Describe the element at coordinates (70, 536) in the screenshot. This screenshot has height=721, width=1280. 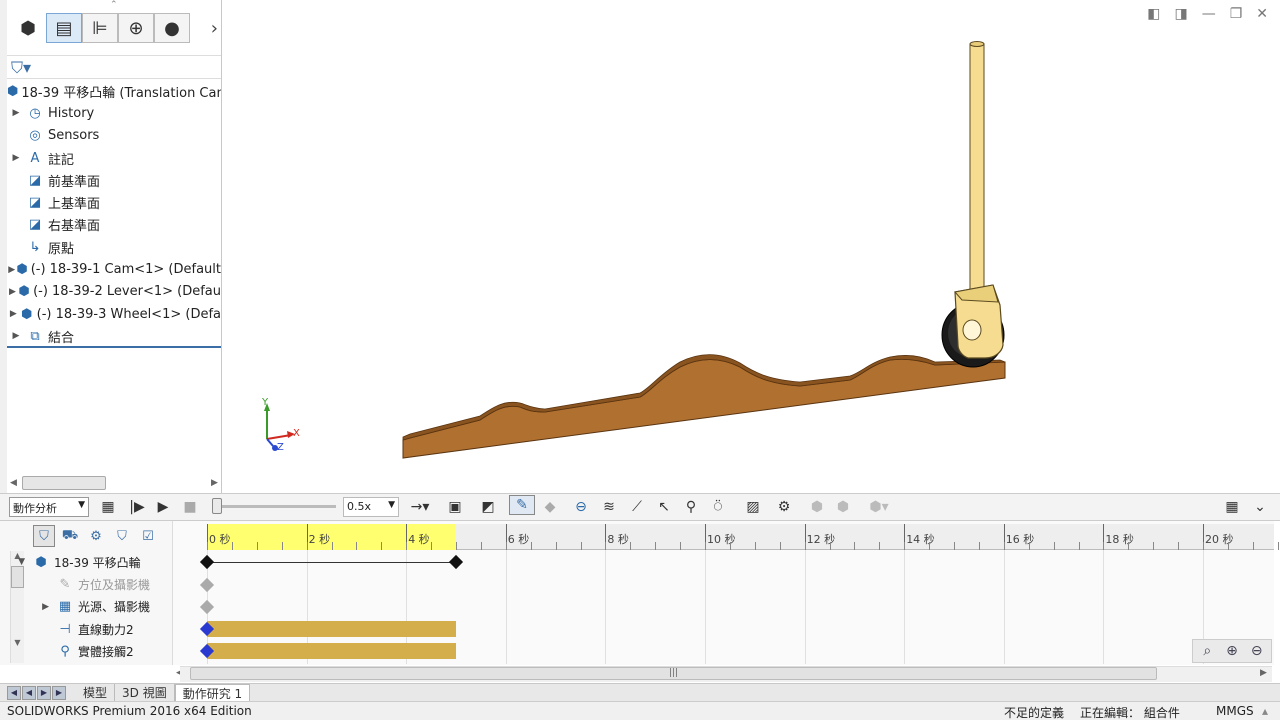
I see `filter-driving-icon: ⛟` at that location.